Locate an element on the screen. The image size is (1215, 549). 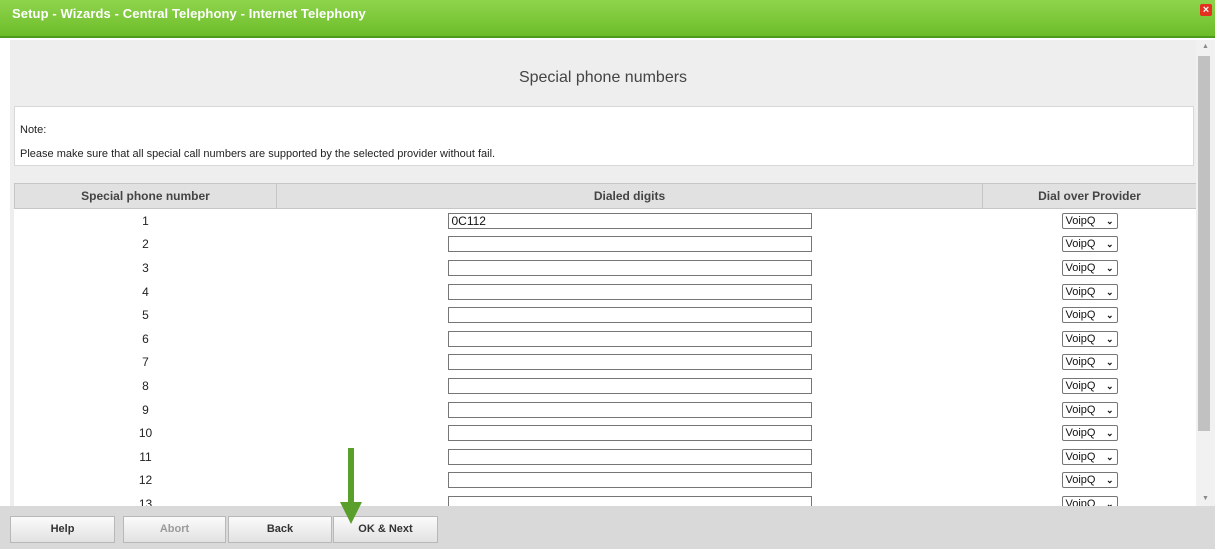
special-number-cell: 12 is located at coordinates (145, 480).